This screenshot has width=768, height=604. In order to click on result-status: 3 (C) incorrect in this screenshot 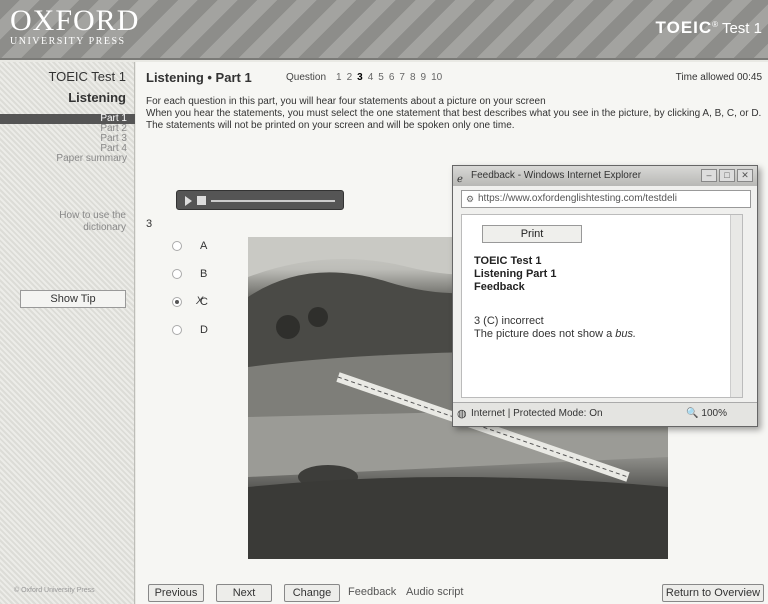, I will do `click(509, 321)`.